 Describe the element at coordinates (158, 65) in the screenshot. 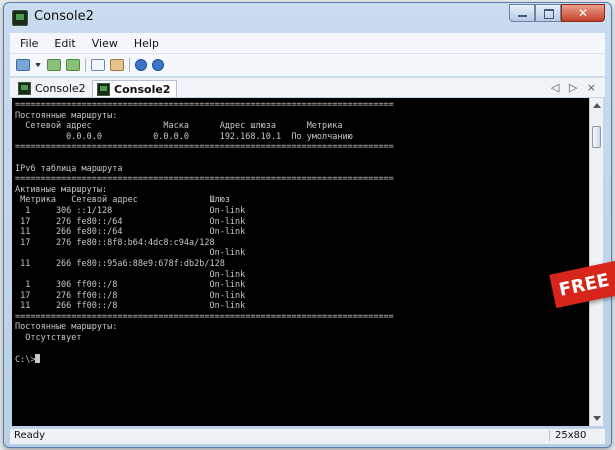

I see `help-icon` at that location.